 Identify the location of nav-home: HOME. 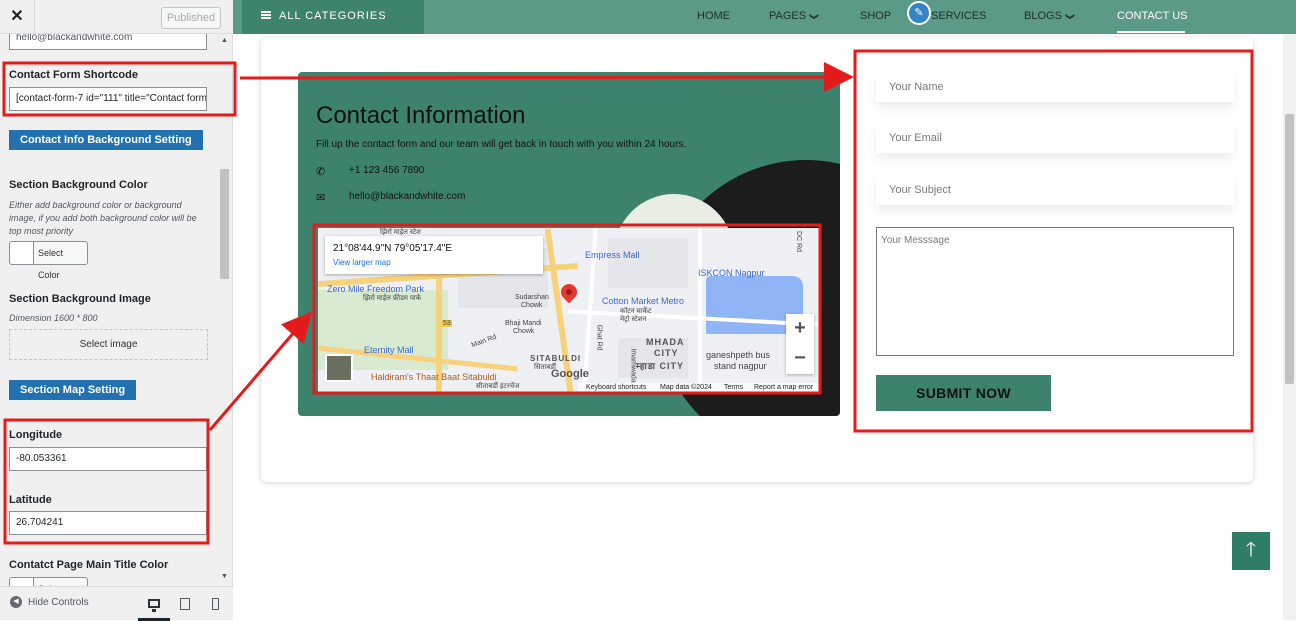
(713, 16).